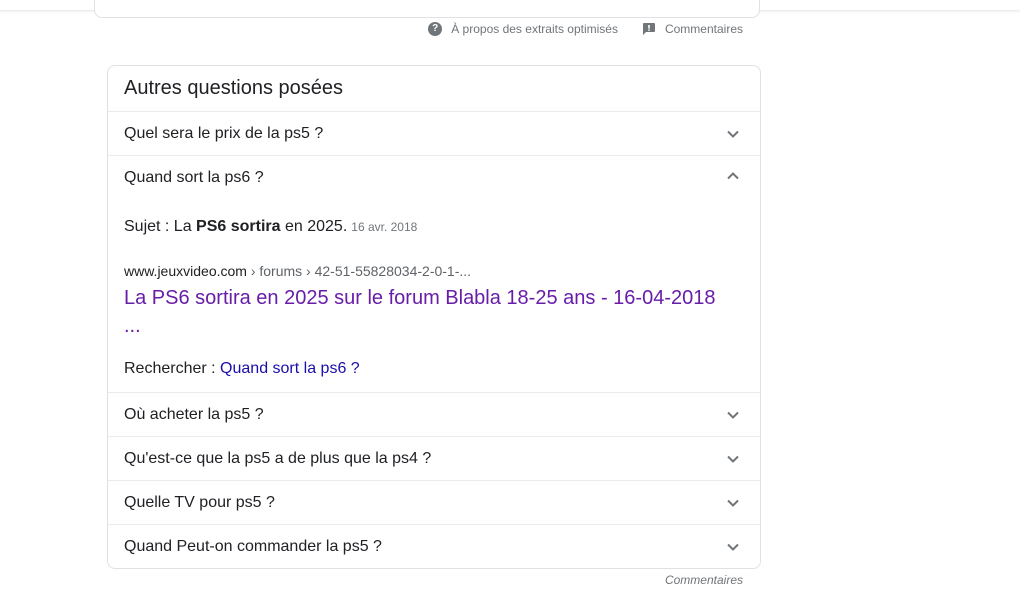 This screenshot has width=1020, height=601. I want to click on answer-prefix: Sujet : La, so click(160, 226).